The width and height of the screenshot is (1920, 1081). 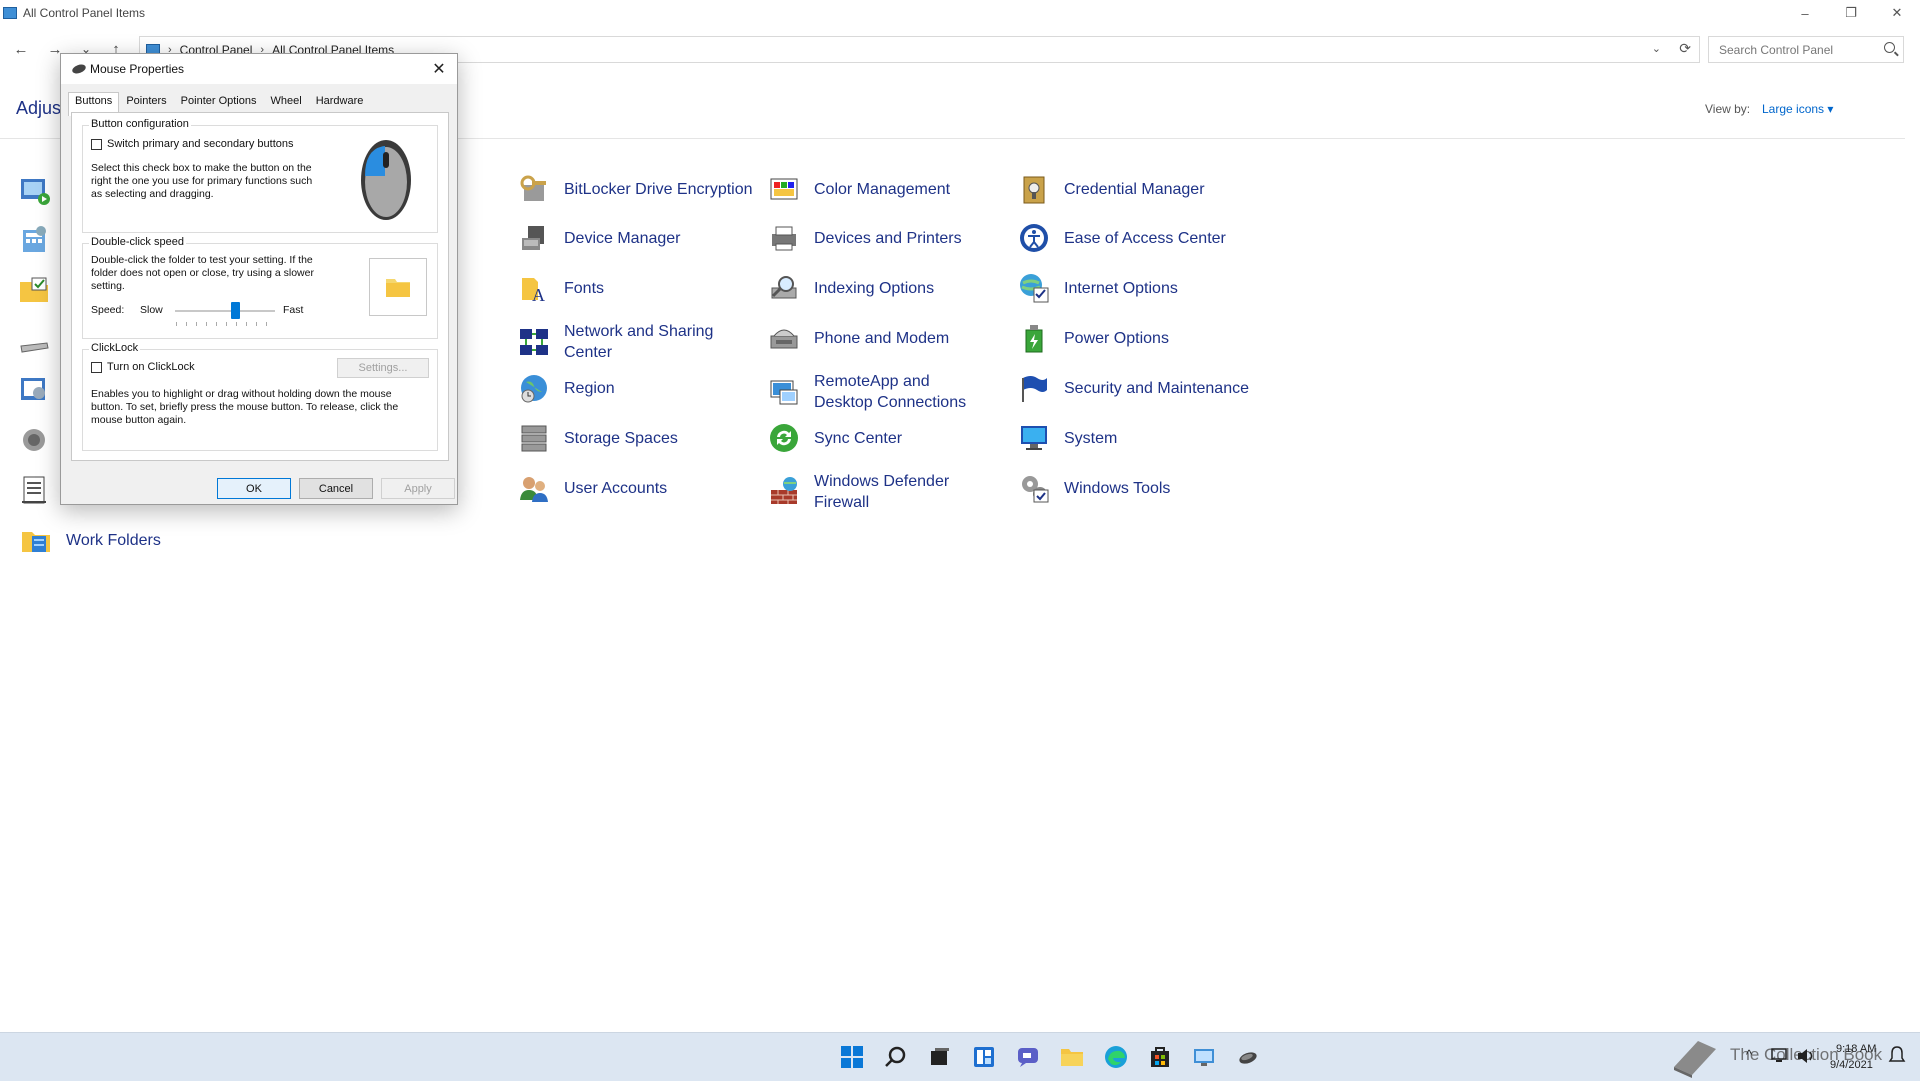 I want to click on chevron-up-icon: ^, so click(x=1749, y=1054).